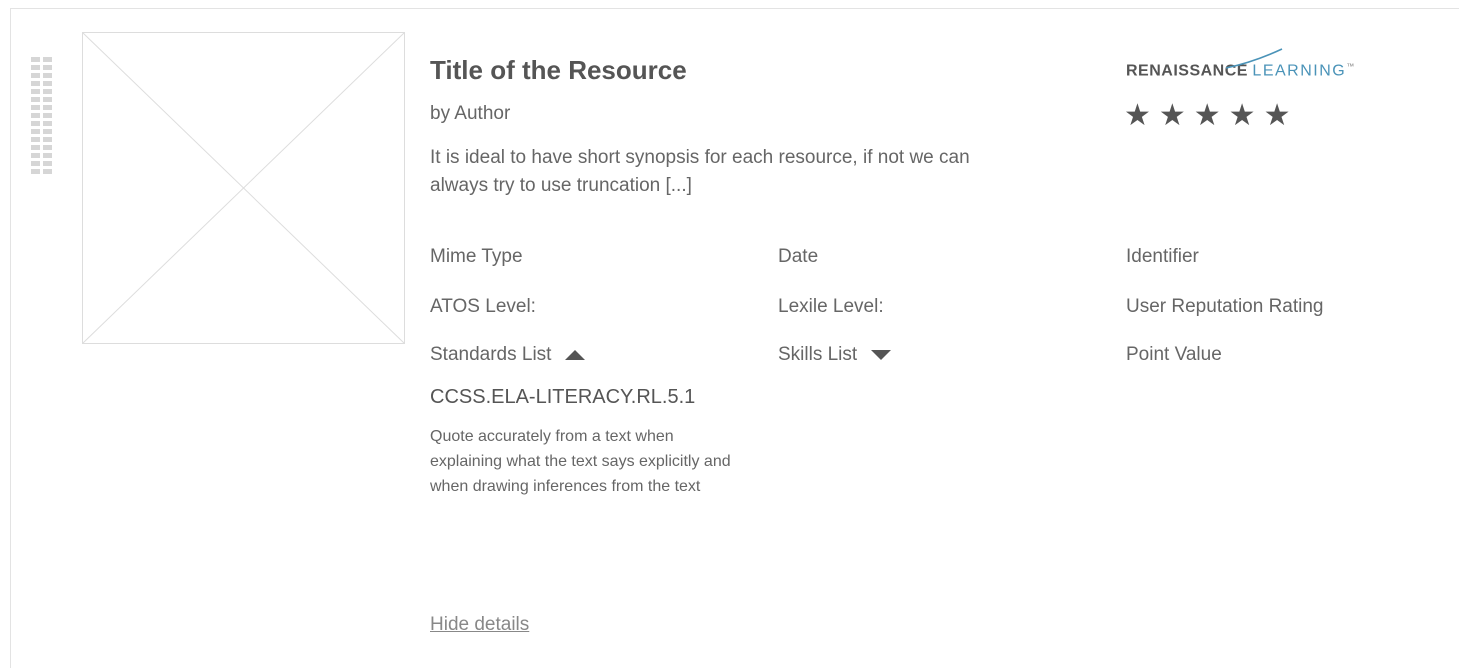  I want to click on resource-author: by Author, so click(470, 113).